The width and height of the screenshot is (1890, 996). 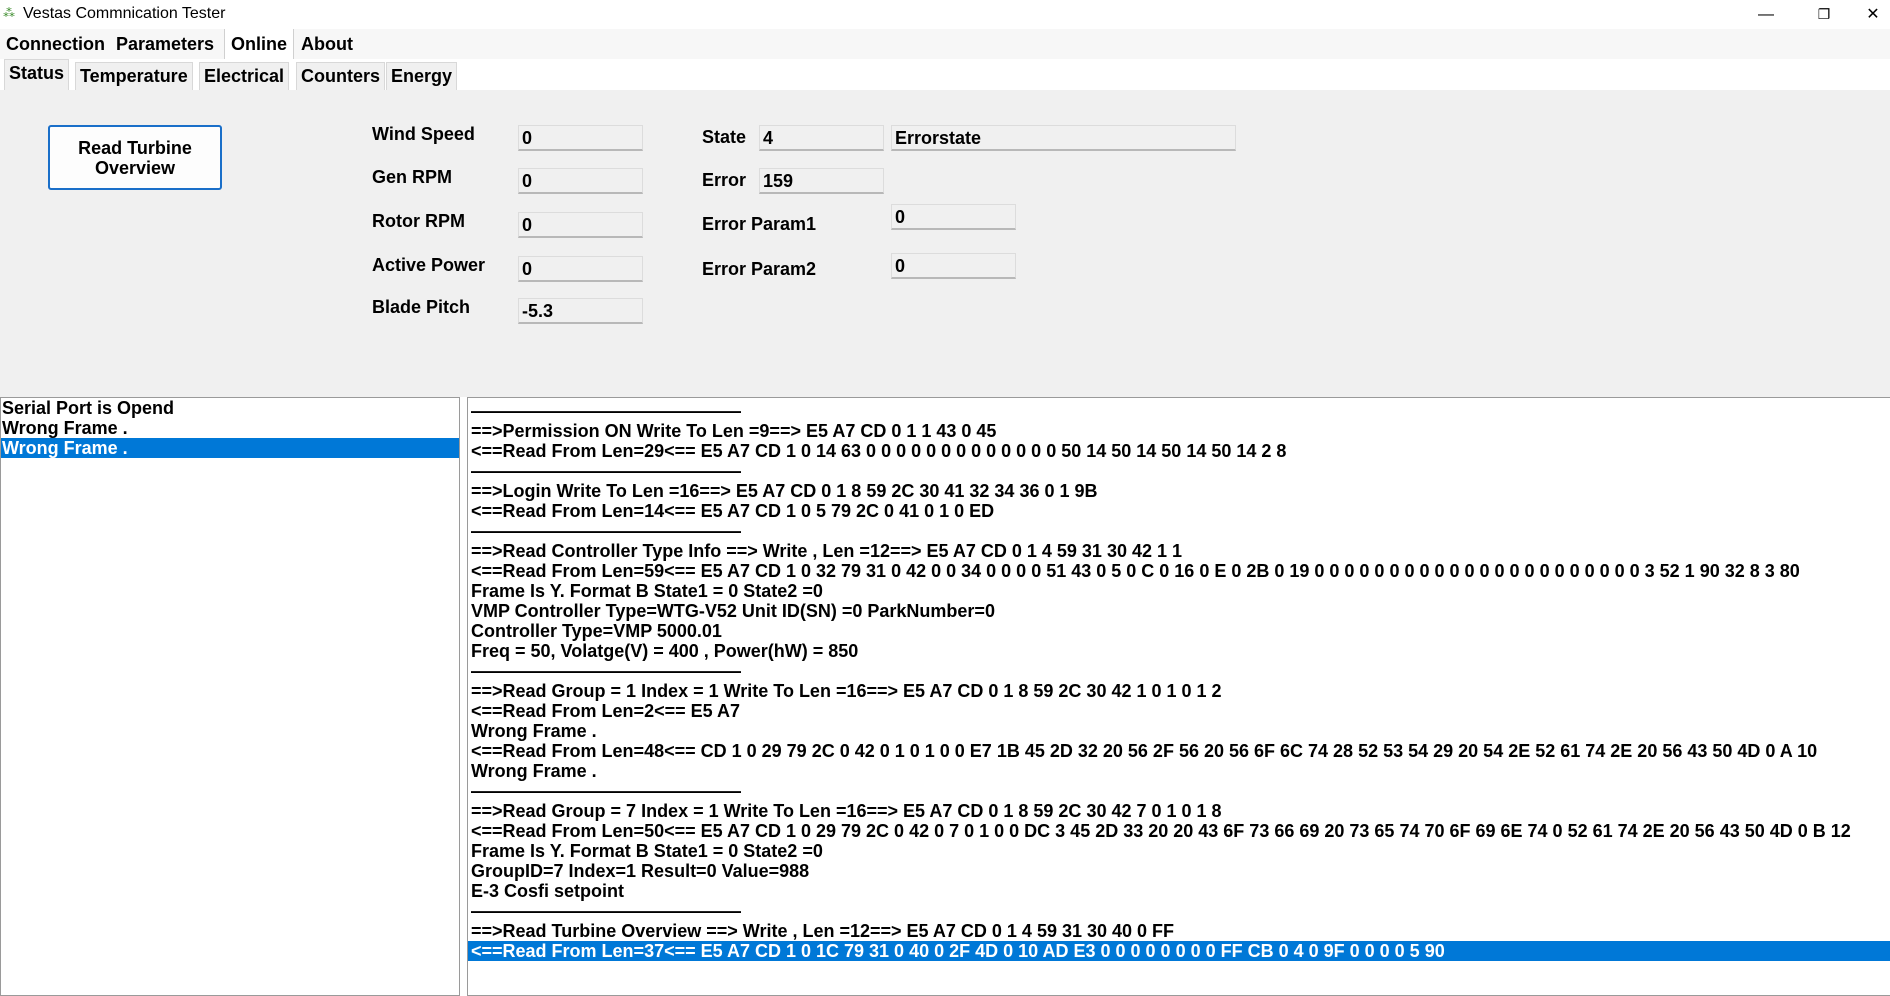 I want to click on list-item-selected: Wrong Frame ., so click(x=230, y=448).